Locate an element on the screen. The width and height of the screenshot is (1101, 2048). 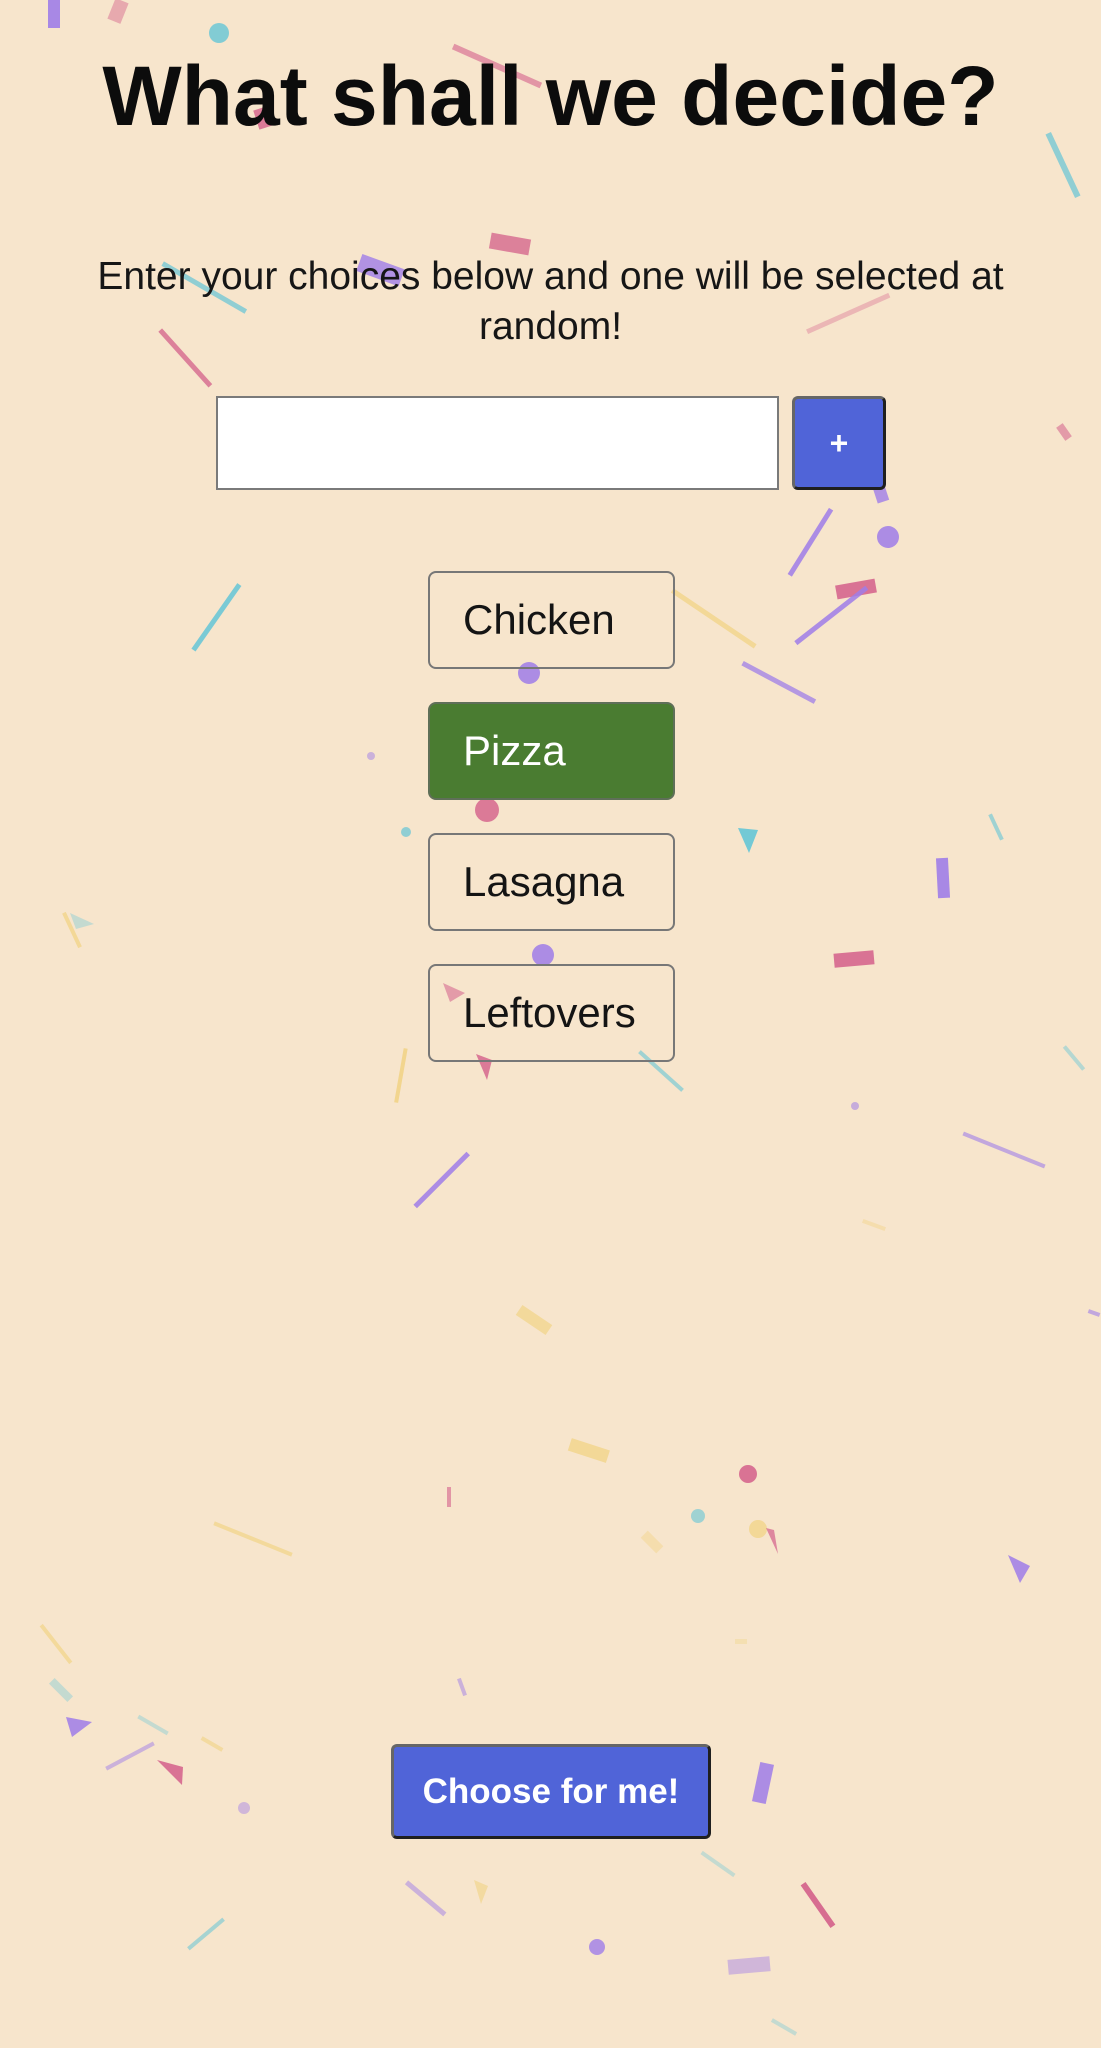
choose-for-me-button: Choose for me! is located at coordinates (551, 1791).